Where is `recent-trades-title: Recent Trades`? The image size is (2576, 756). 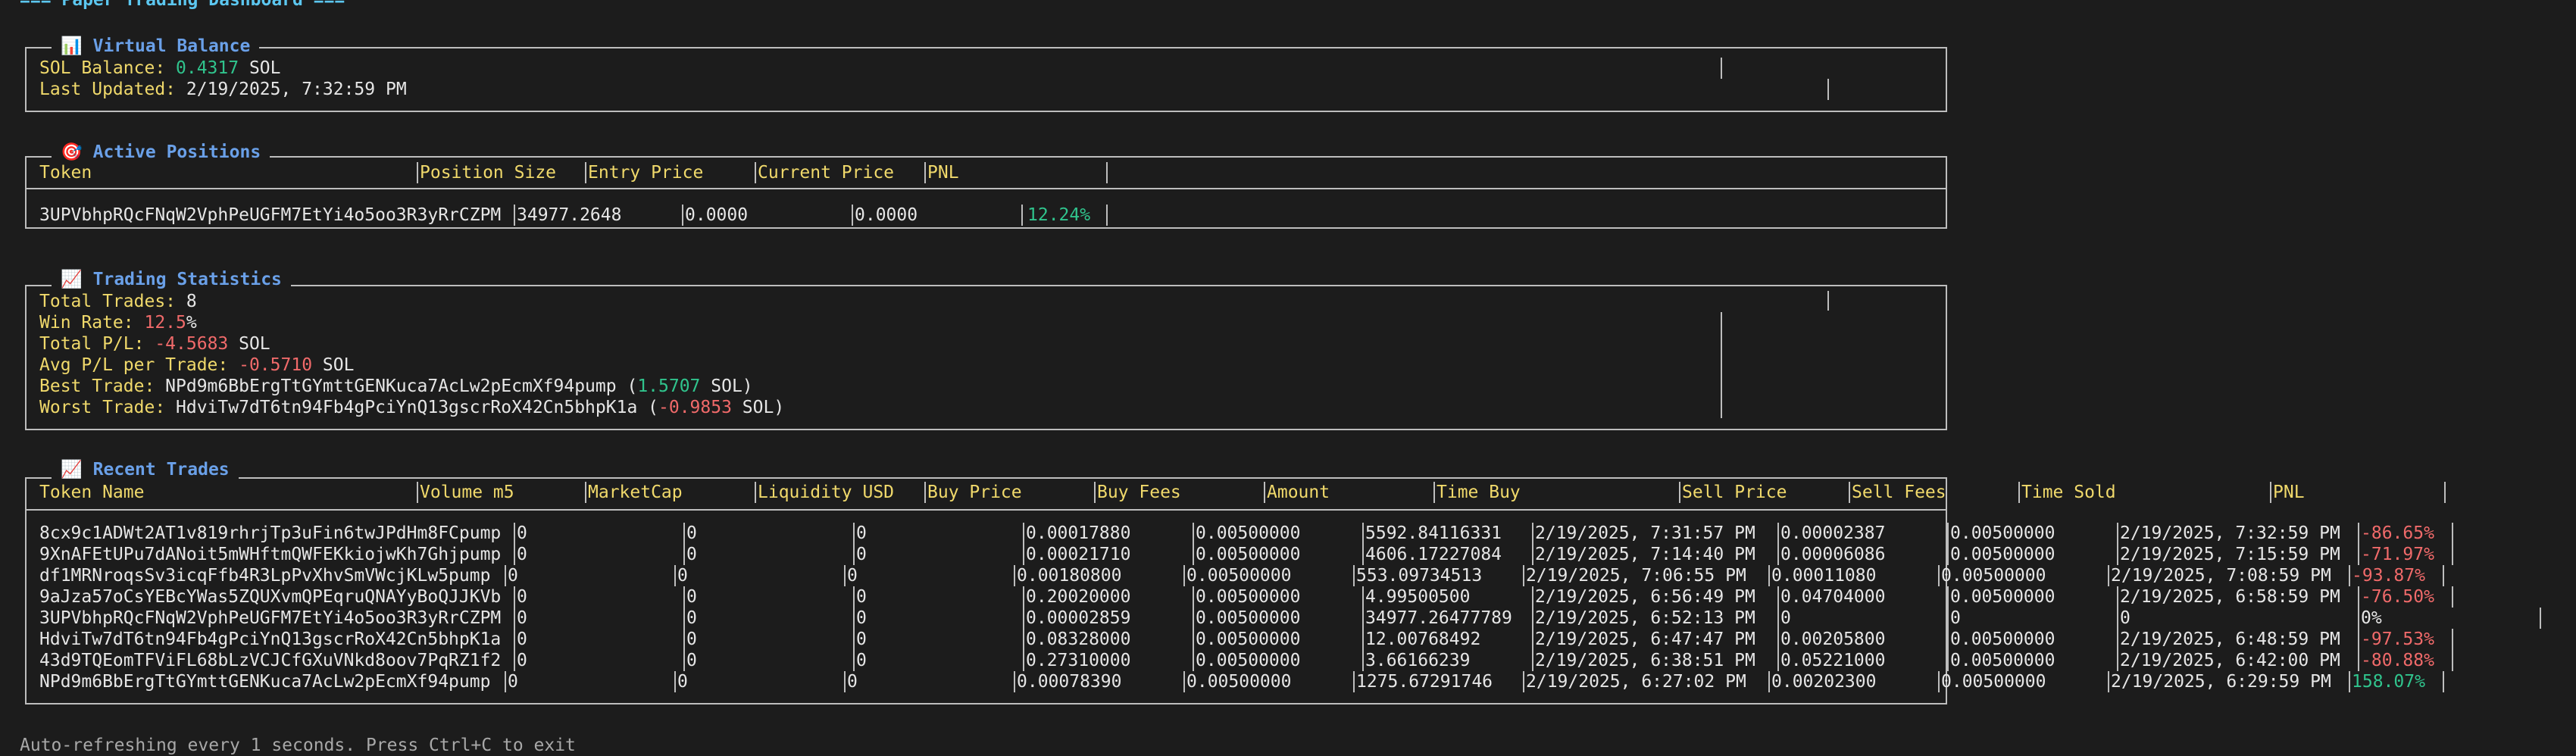 recent-trades-title: Recent Trades is located at coordinates (161, 470).